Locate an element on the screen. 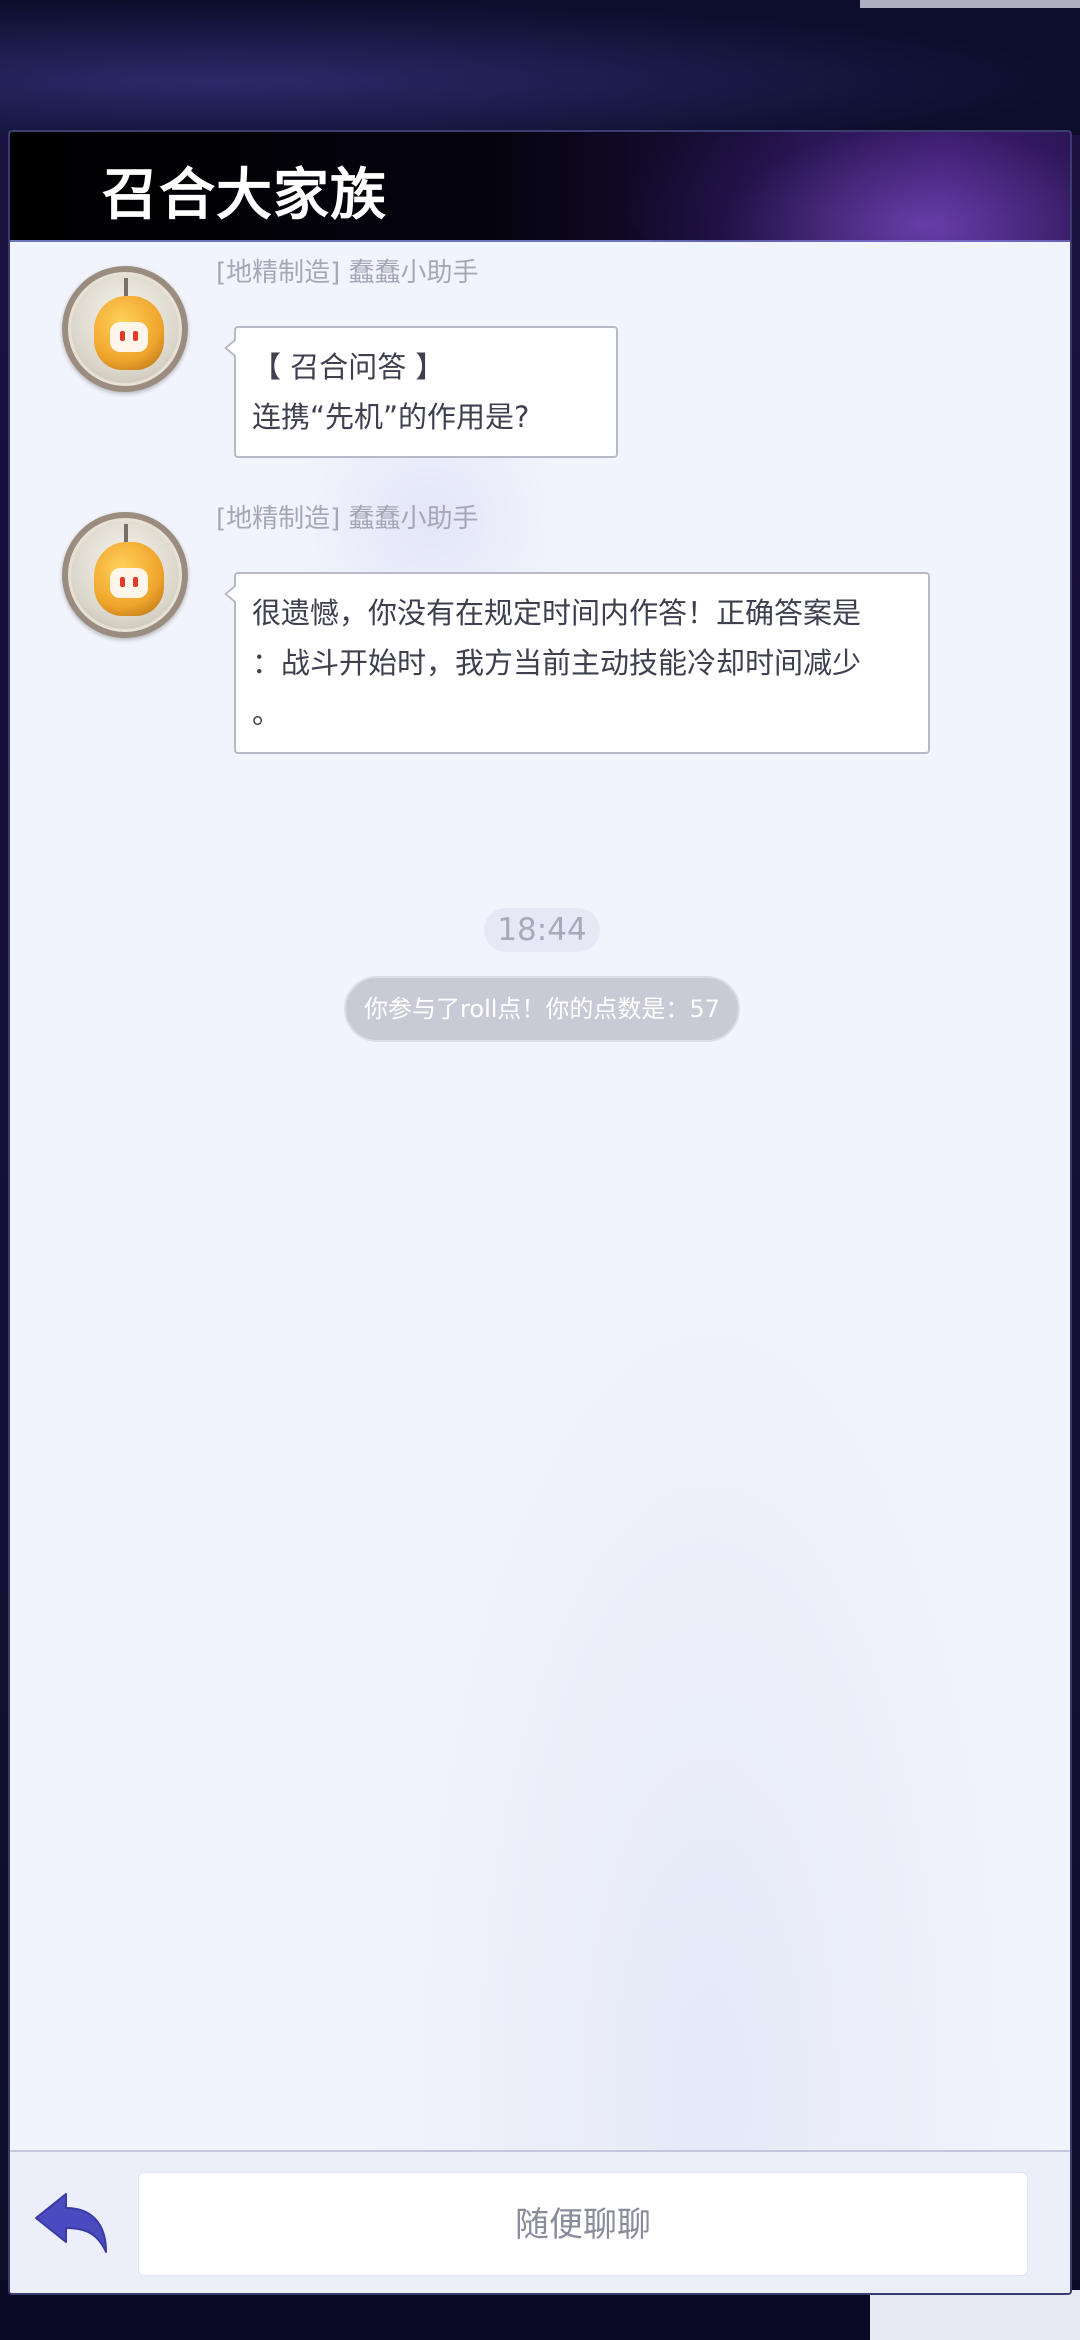 The image size is (1080, 2340). panel-title: 召合大家族 is located at coordinates (244, 195).